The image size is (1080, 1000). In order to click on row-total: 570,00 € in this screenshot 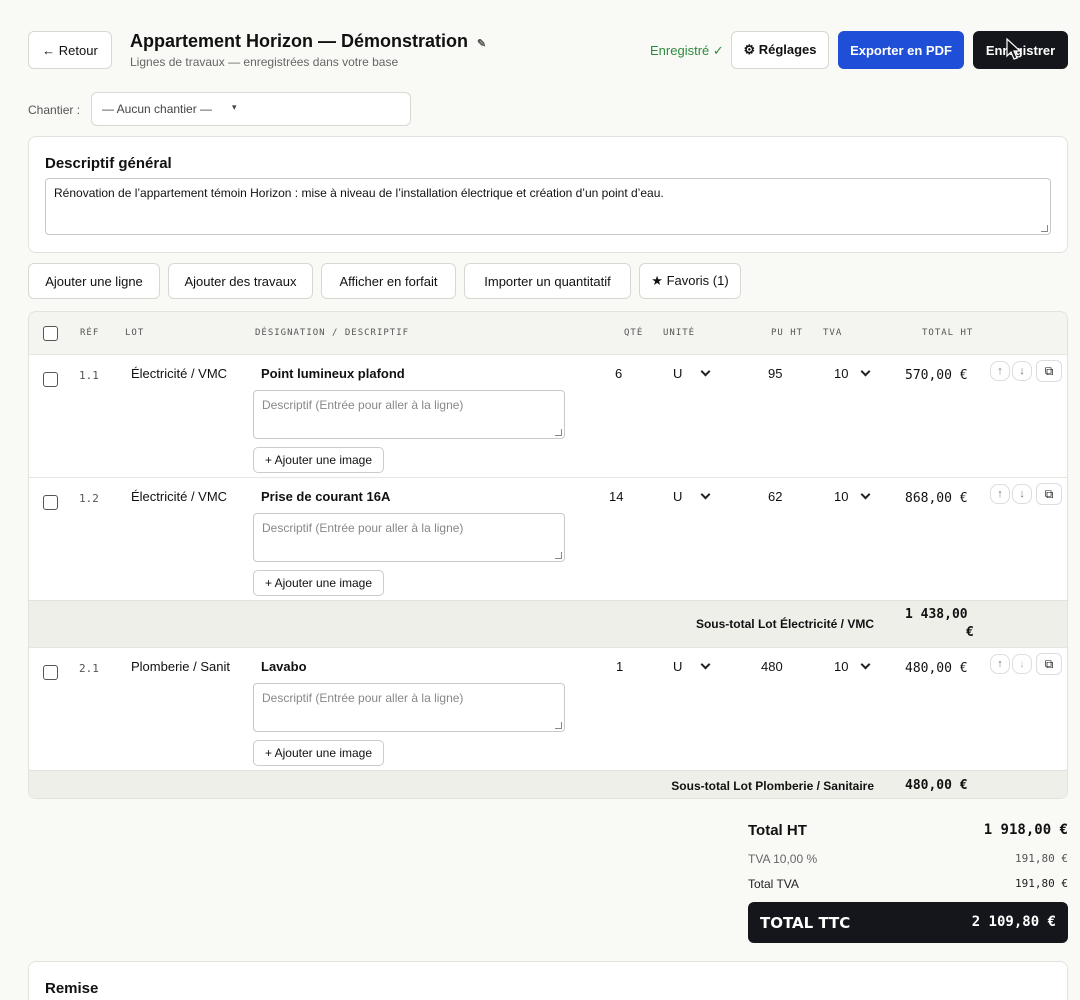, I will do `click(936, 375)`.